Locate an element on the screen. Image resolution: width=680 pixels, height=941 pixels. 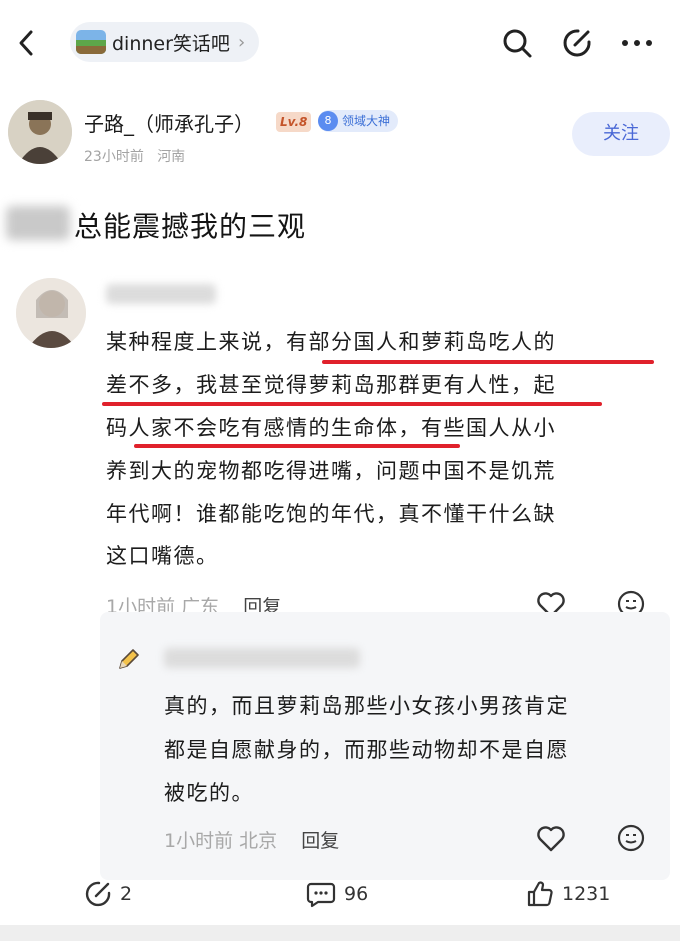
edit-icon is located at coordinates (577, 43).